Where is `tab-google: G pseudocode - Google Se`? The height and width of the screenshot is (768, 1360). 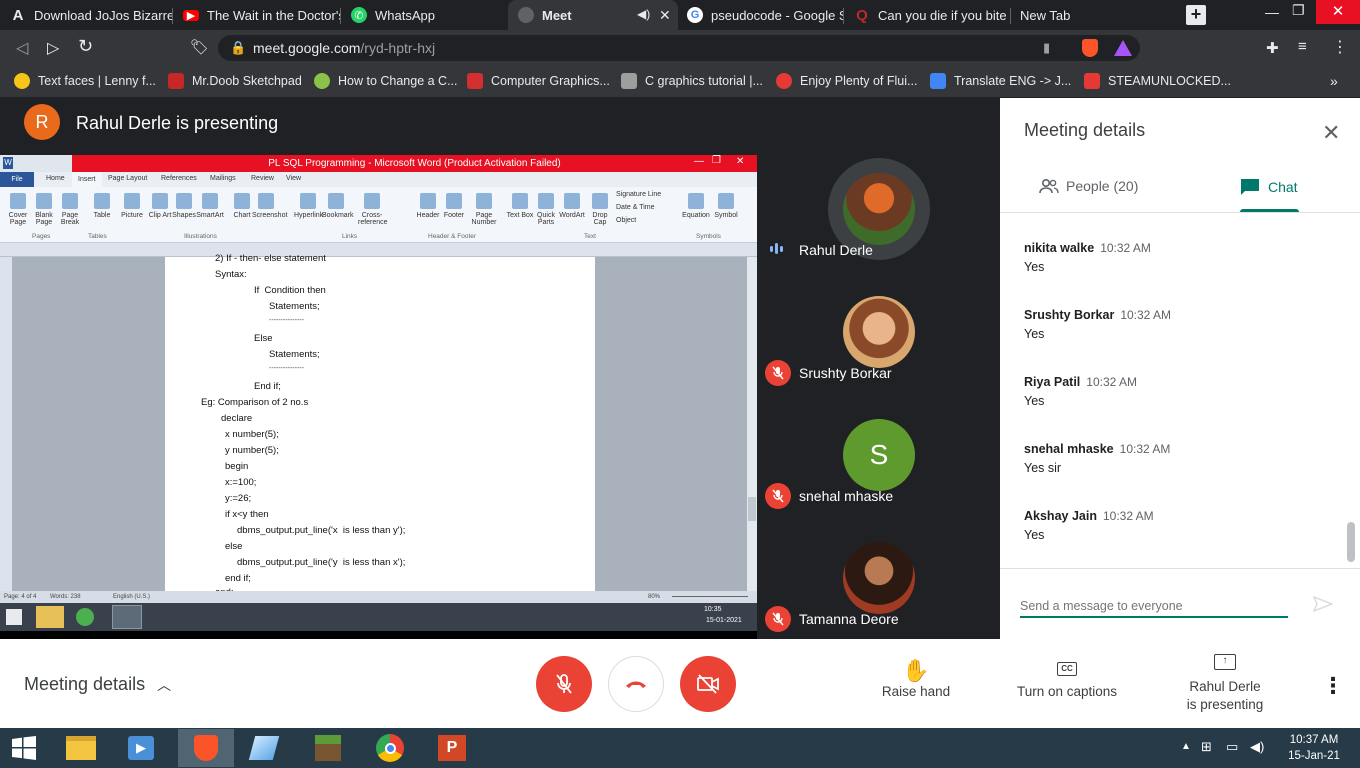 tab-google: G pseudocode - Google Se is located at coordinates (760, 15).